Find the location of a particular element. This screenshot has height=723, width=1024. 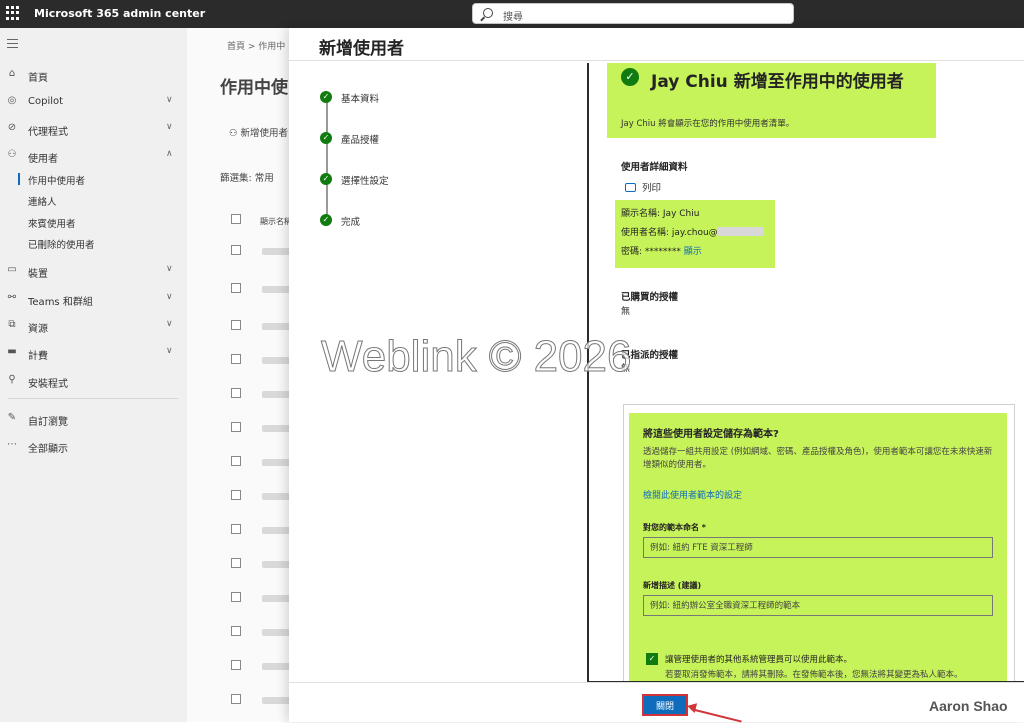

display-name: 顯示名稱: Jay Chiu is located at coordinates (660, 214).